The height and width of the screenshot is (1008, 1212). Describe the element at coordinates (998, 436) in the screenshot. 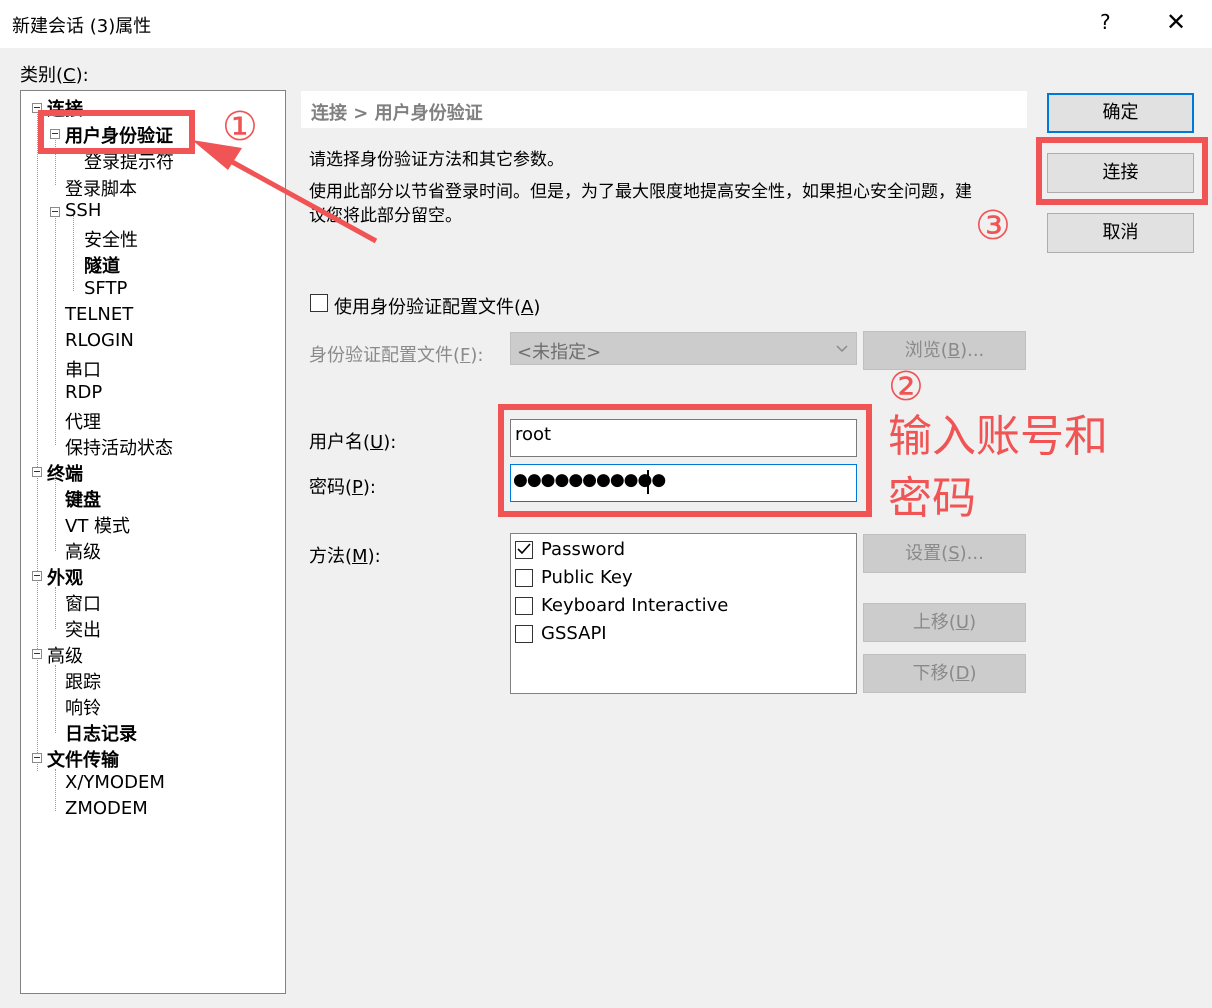

I see `annotation-note-line-1: 输入账号和` at that location.